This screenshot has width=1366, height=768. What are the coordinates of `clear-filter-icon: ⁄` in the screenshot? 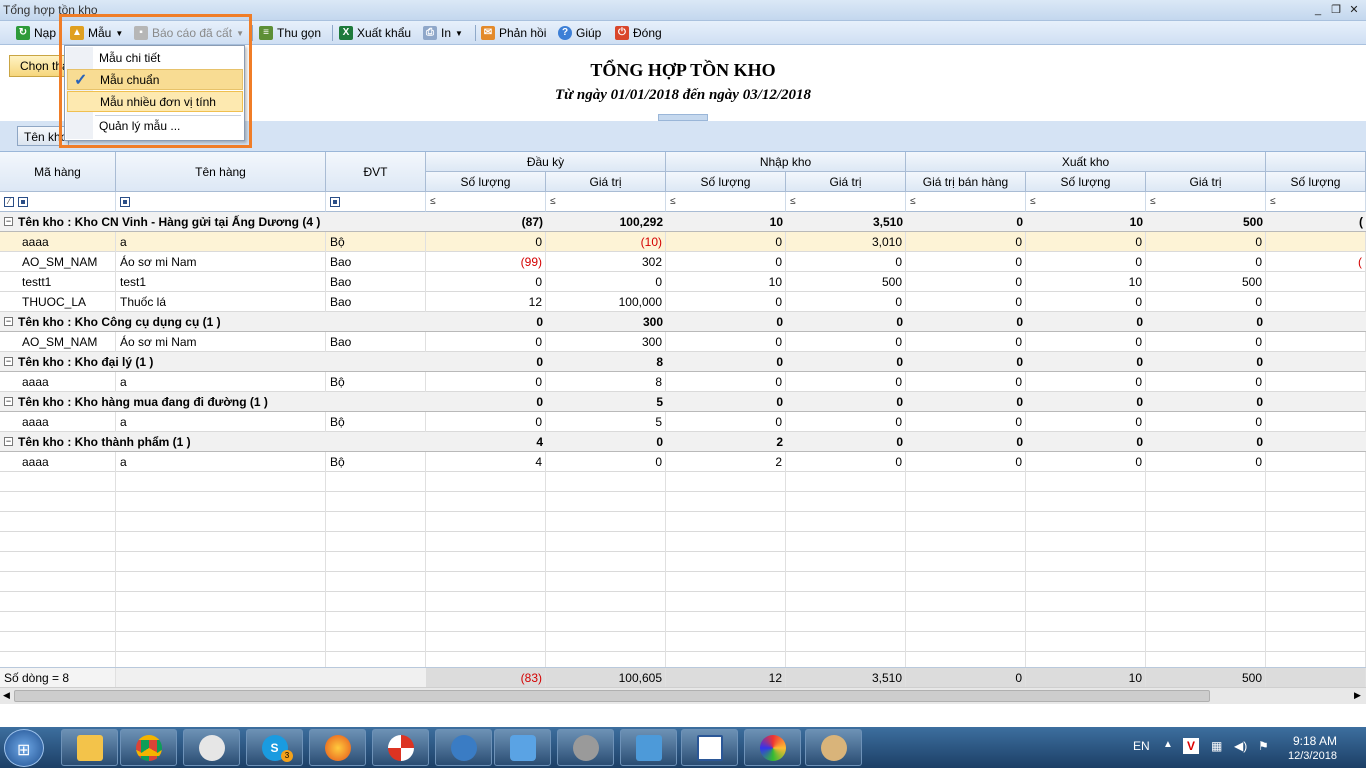 It's located at (9, 201).